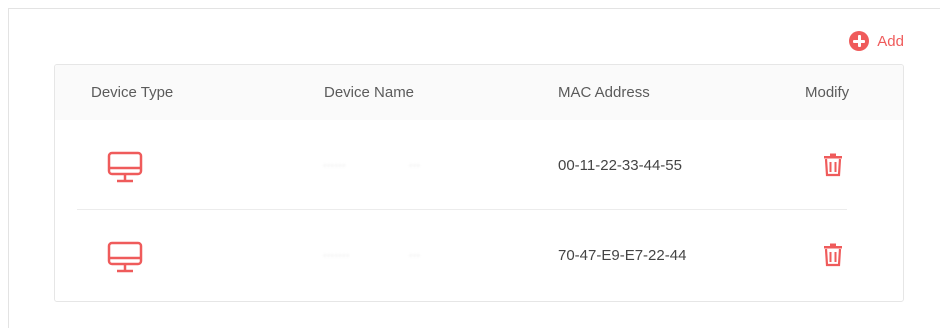 The image size is (941, 328). Describe the element at coordinates (827, 92) in the screenshot. I see `column-header-modify: Modify` at that location.